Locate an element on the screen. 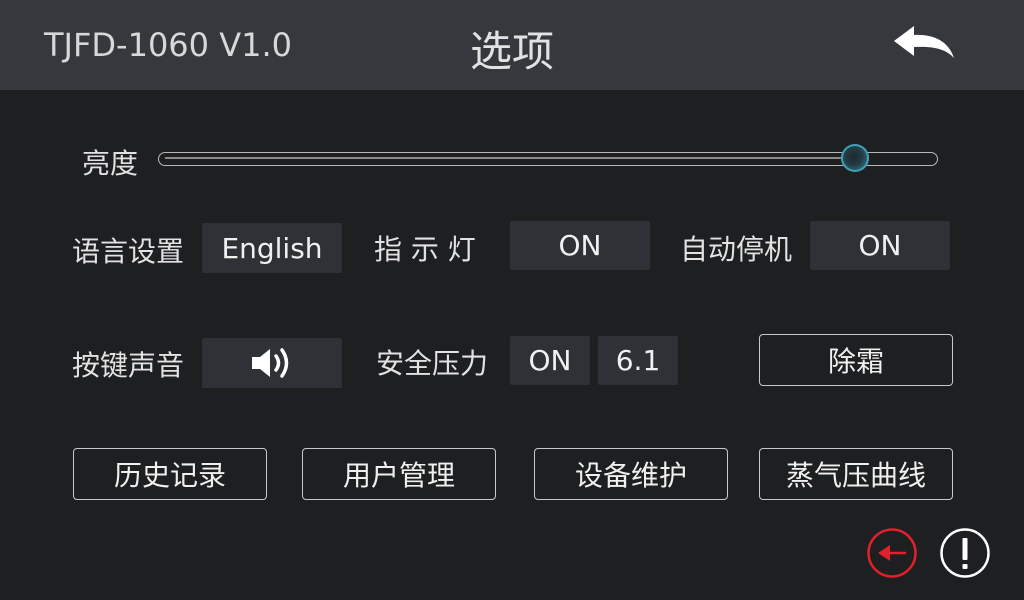  brightness-slider is located at coordinates (548, 159).